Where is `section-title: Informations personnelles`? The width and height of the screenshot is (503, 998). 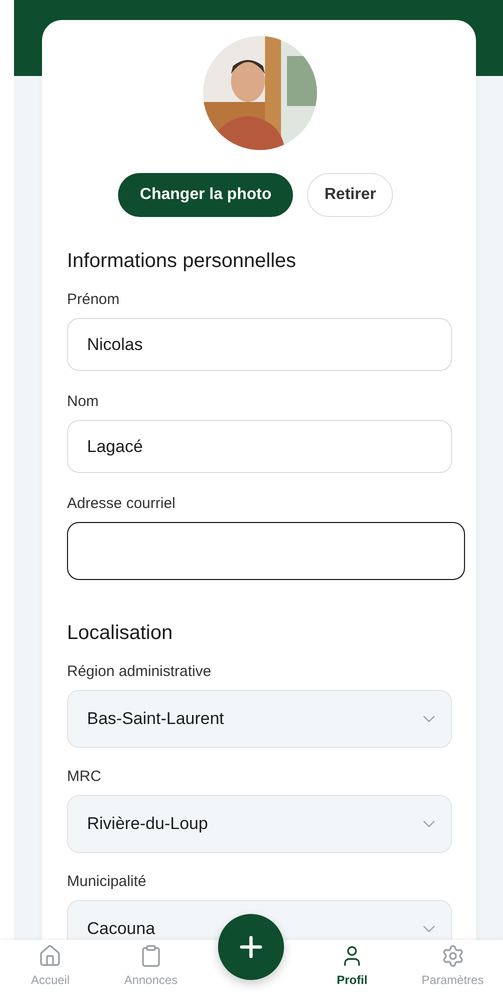 section-title: Informations personnelles is located at coordinates (182, 261).